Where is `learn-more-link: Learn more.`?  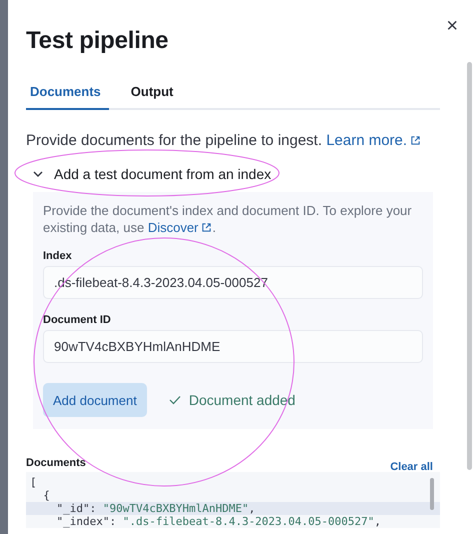 learn-more-link: Learn more. is located at coordinates (367, 140).